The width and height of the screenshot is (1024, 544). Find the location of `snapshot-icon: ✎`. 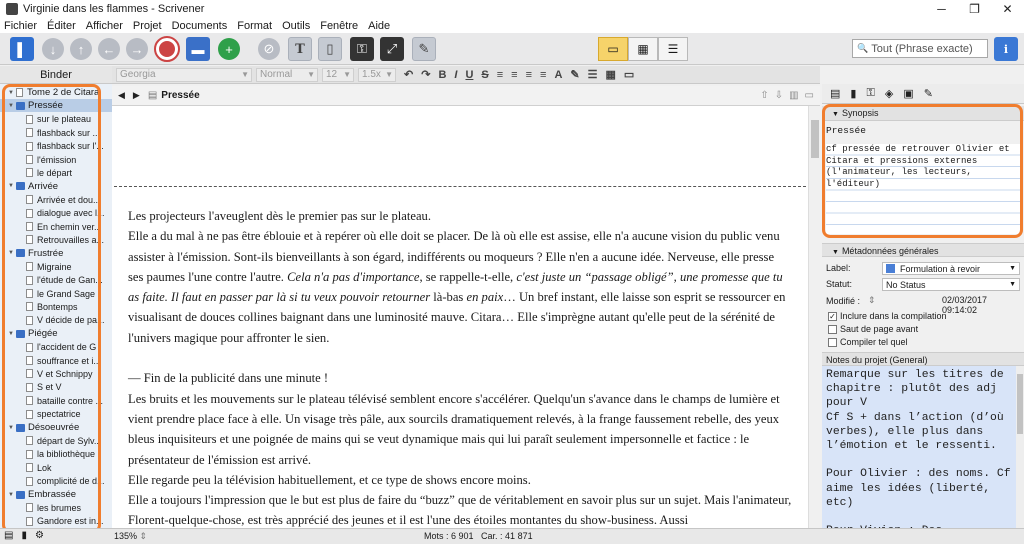

snapshot-icon: ✎ is located at coordinates (424, 49).